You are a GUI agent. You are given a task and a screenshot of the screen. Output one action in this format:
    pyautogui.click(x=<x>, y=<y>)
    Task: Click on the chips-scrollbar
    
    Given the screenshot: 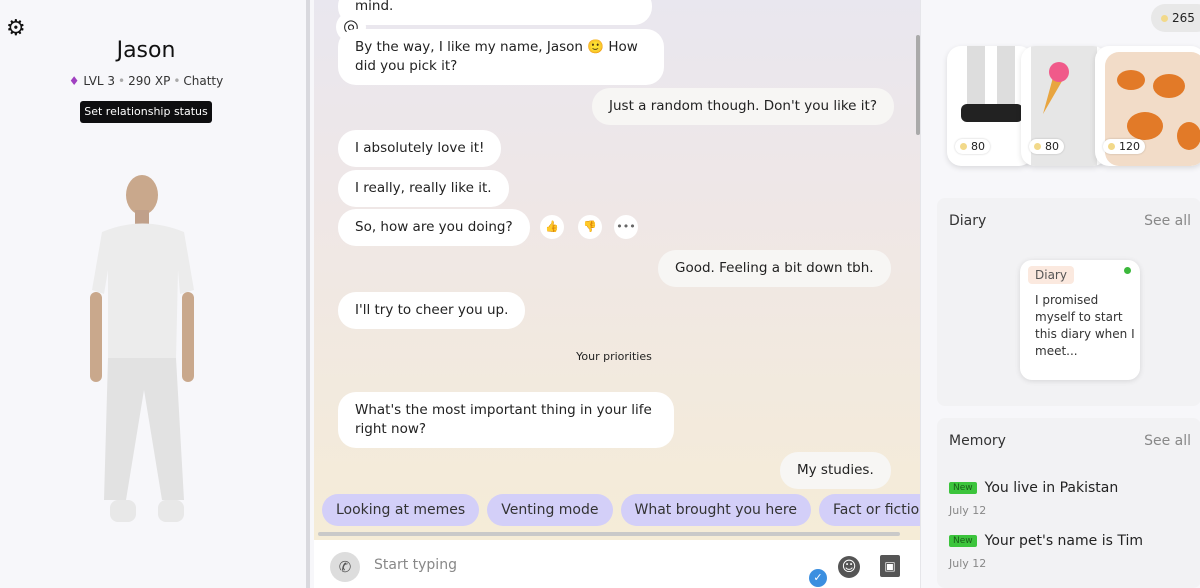 What is the action you would take?
    pyautogui.click(x=609, y=534)
    